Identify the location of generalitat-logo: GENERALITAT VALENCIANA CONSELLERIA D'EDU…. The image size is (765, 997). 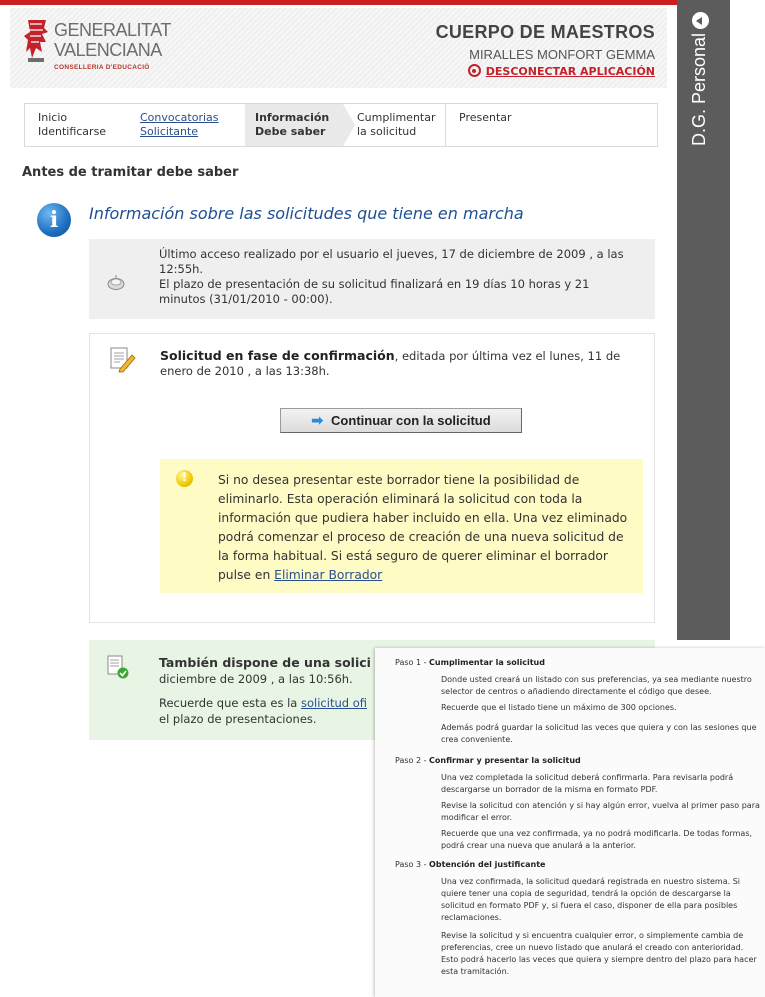
(97, 49).